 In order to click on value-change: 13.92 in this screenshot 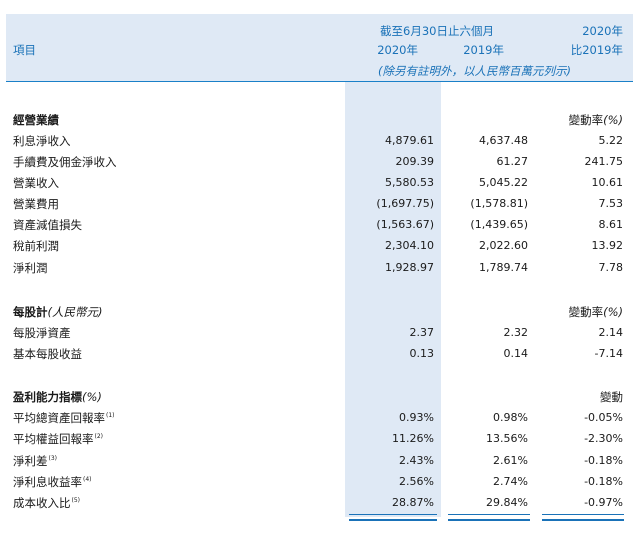, I will do `click(607, 245)`.